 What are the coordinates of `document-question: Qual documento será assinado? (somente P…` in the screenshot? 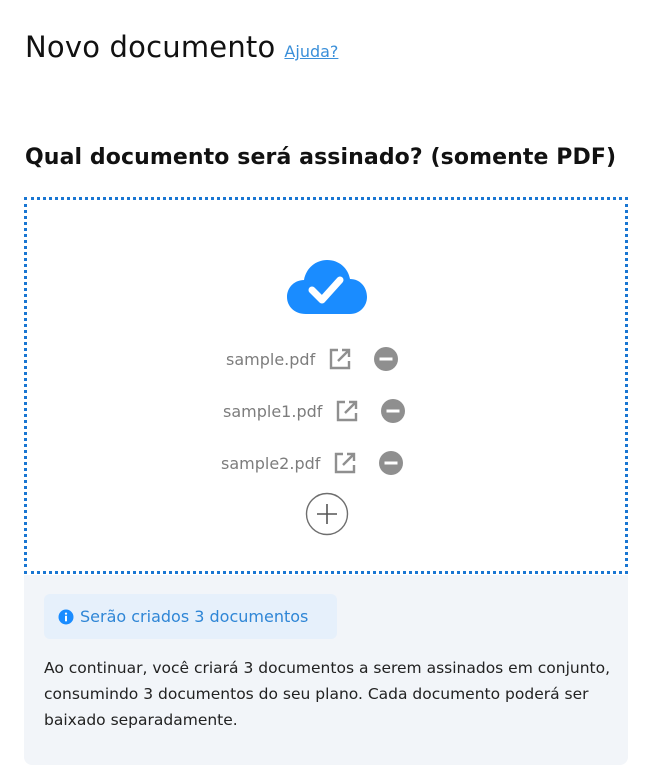 It's located at (321, 157).